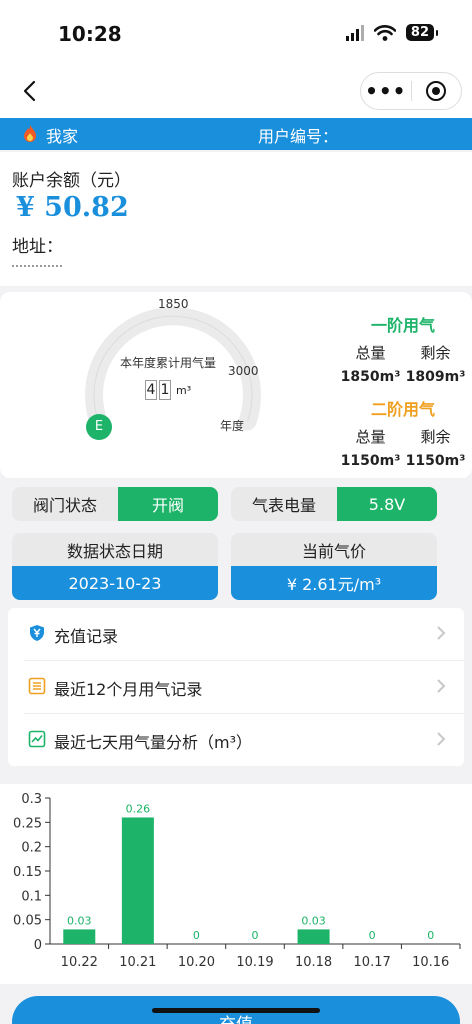 This screenshot has width=472, height=1024. I want to click on bar-value-label: 0.26, so click(138, 808).